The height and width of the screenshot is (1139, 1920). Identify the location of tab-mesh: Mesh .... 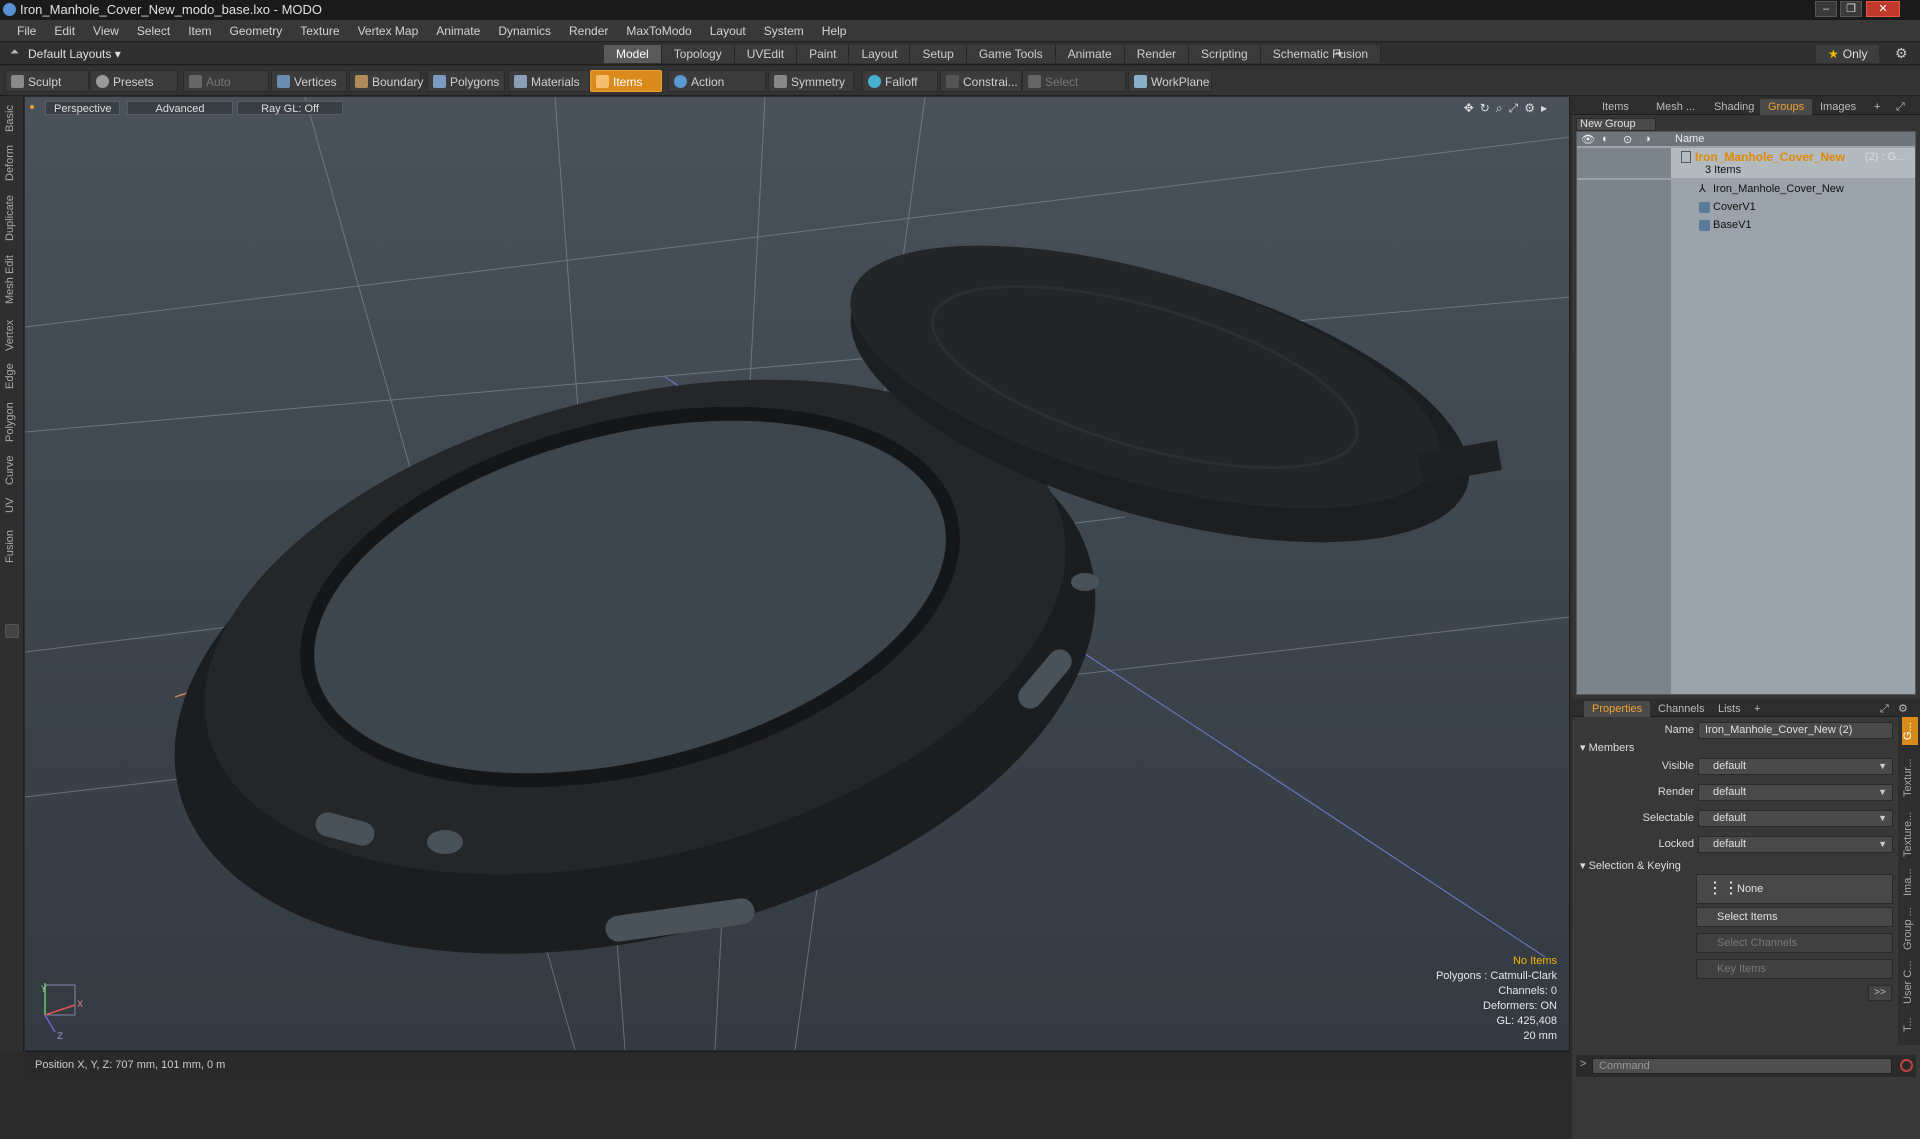
(1675, 107).